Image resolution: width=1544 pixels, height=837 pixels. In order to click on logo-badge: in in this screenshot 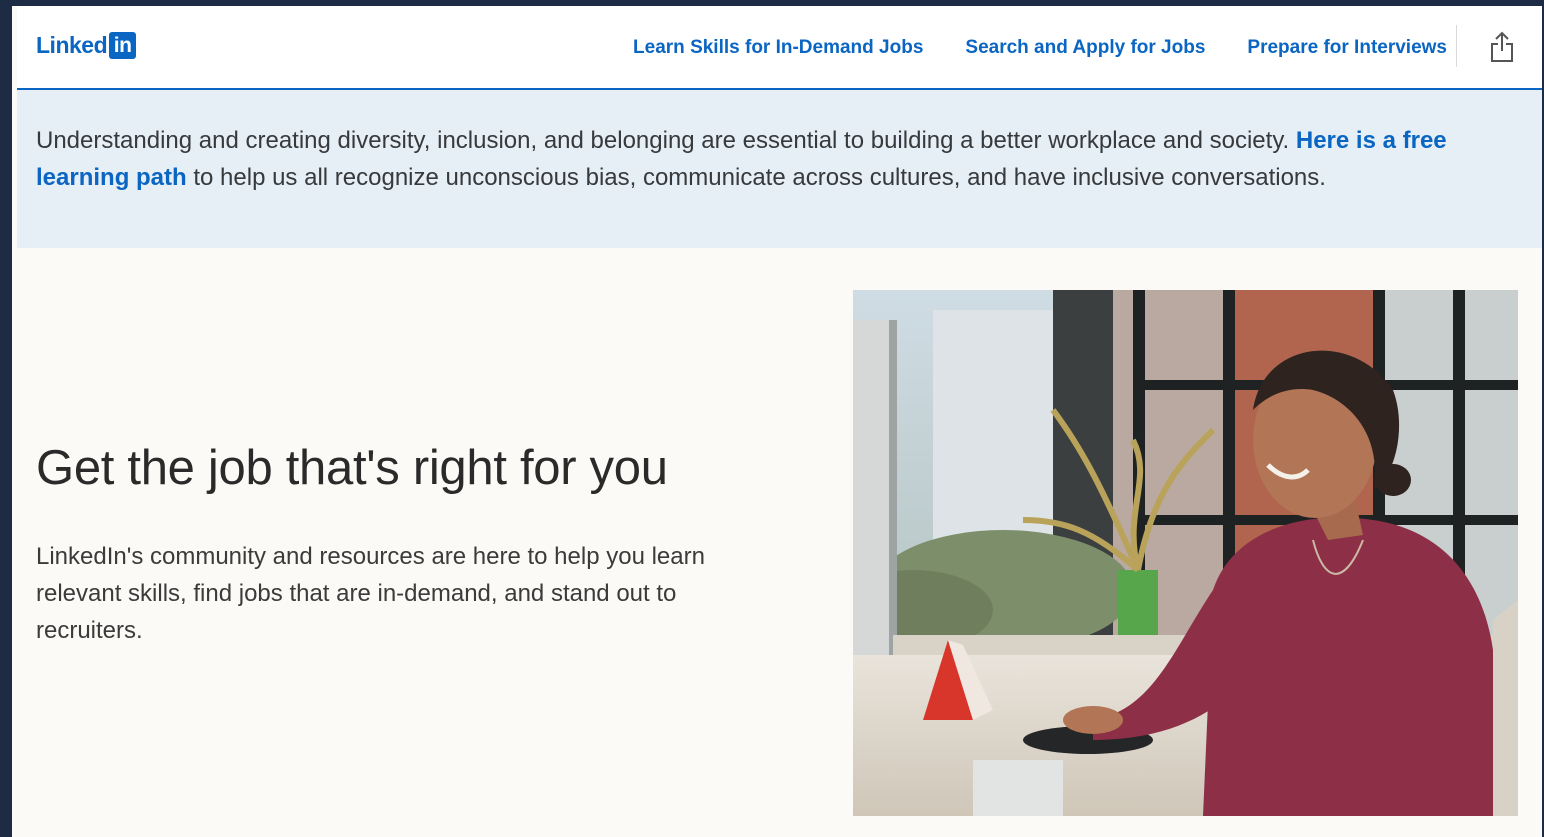, I will do `click(123, 45)`.